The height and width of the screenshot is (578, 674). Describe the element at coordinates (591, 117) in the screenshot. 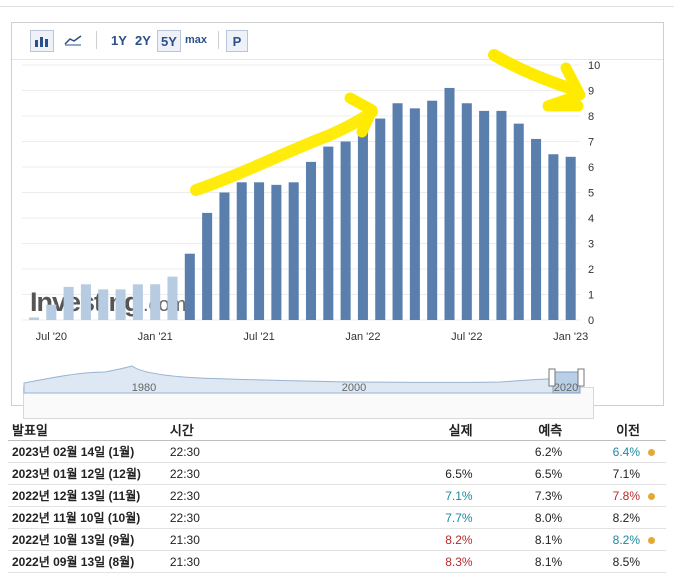

I see `y-tick-label: 8` at that location.